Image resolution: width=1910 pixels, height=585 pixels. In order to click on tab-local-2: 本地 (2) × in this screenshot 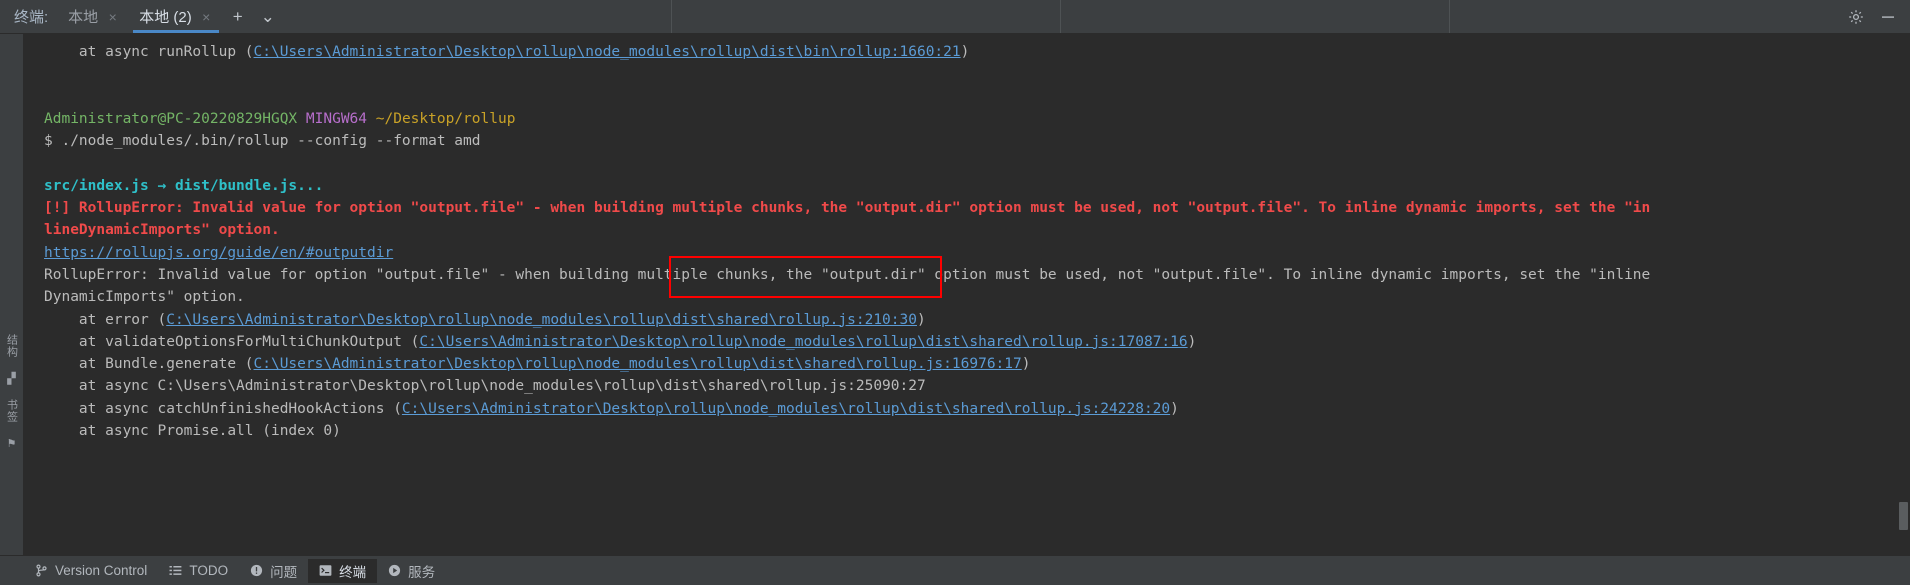, I will do `click(176, 16)`.